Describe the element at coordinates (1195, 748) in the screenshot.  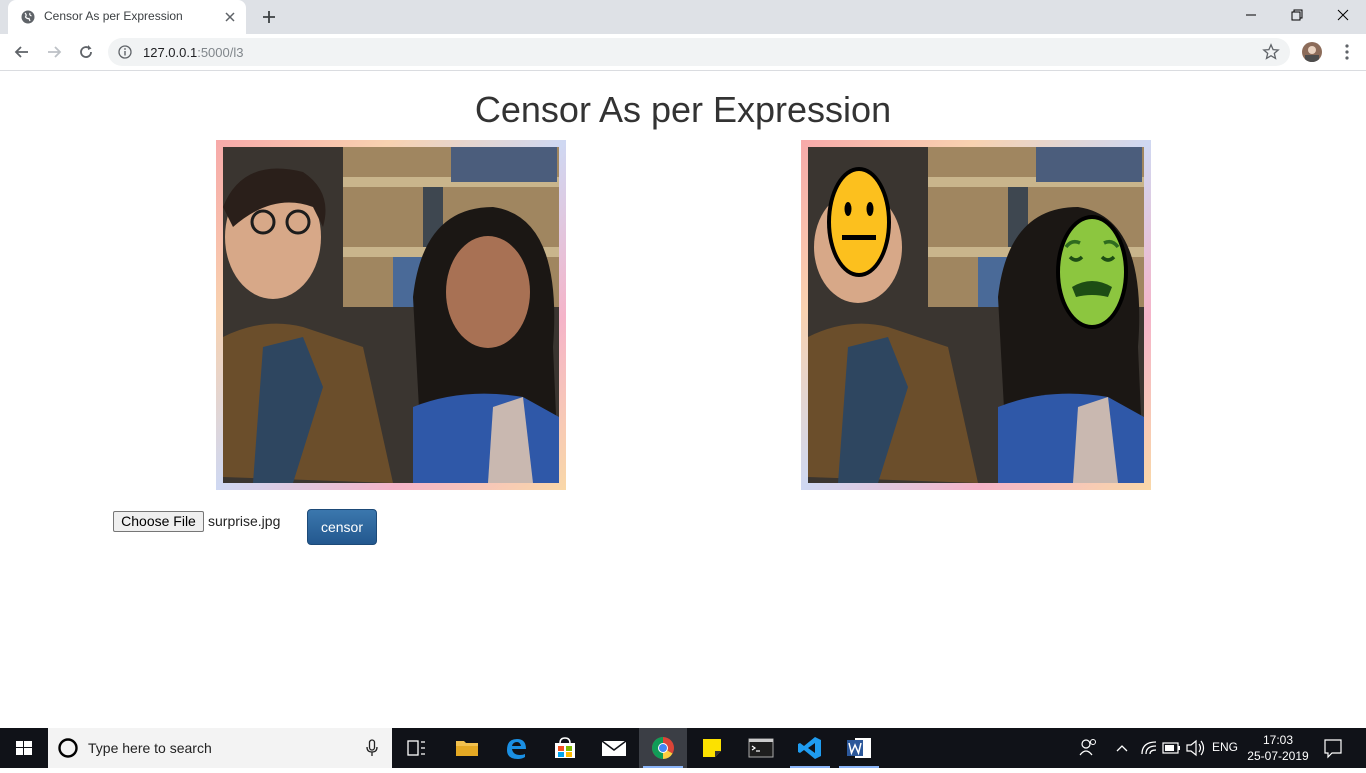
I see `volume-icon` at that location.